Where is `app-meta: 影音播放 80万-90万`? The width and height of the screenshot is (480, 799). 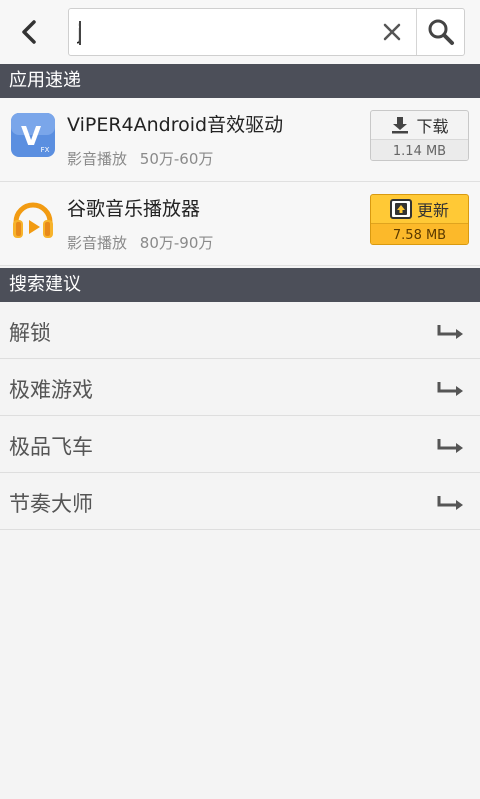
app-meta: 影音播放 80万-90万 is located at coordinates (144, 242).